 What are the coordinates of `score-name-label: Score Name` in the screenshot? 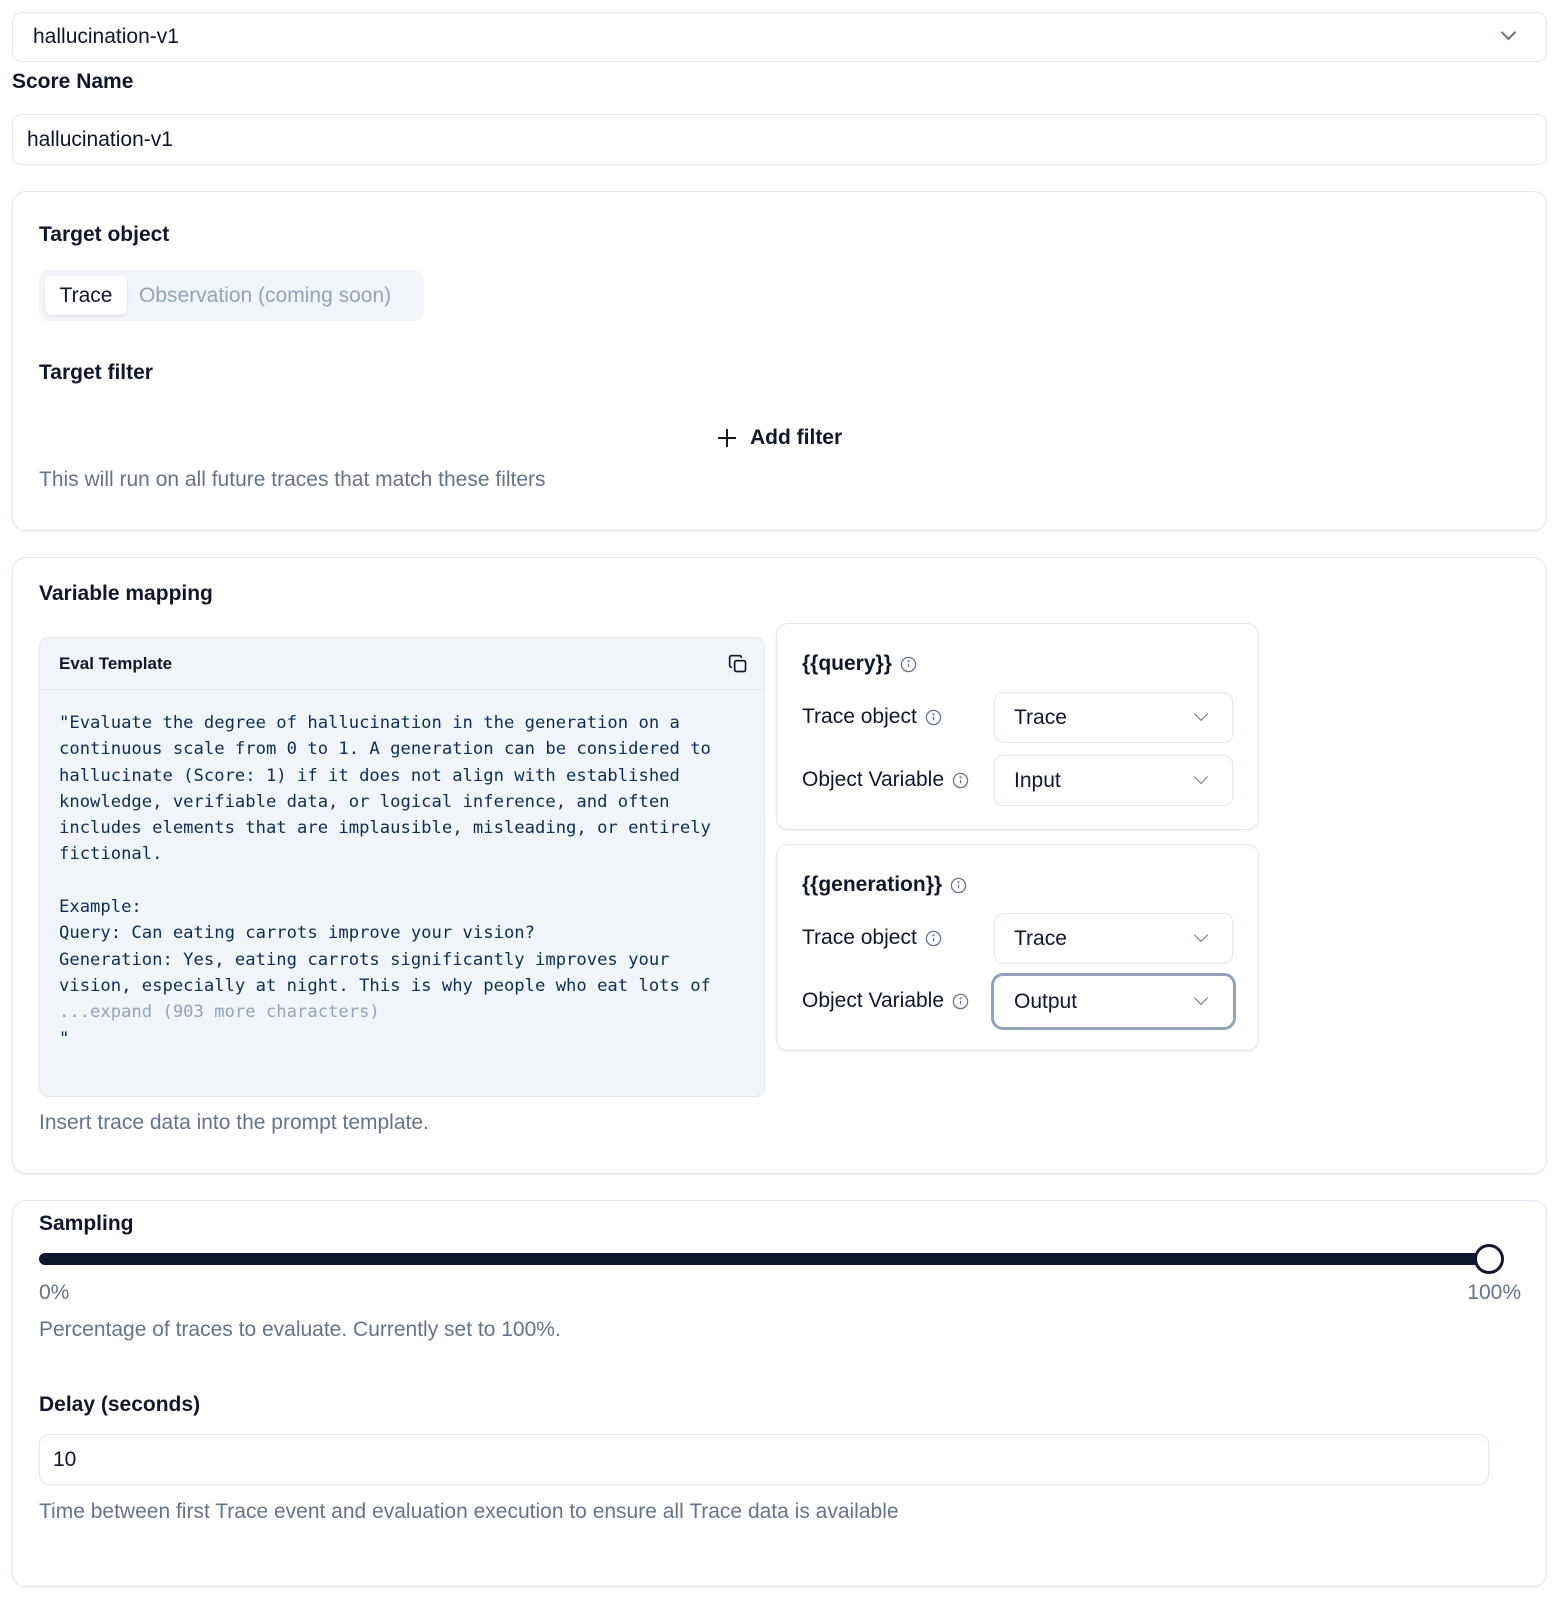 It's located at (73, 81).